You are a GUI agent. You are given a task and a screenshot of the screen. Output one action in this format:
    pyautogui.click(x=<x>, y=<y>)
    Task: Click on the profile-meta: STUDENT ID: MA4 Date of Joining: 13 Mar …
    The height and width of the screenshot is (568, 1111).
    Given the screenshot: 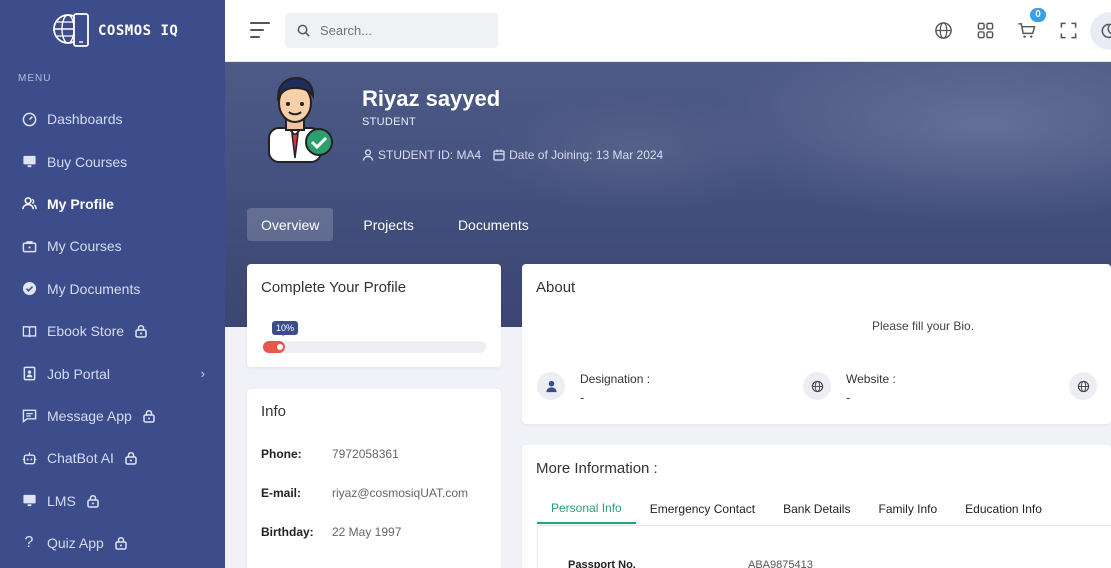 What is the action you would take?
    pyautogui.click(x=512, y=155)
    